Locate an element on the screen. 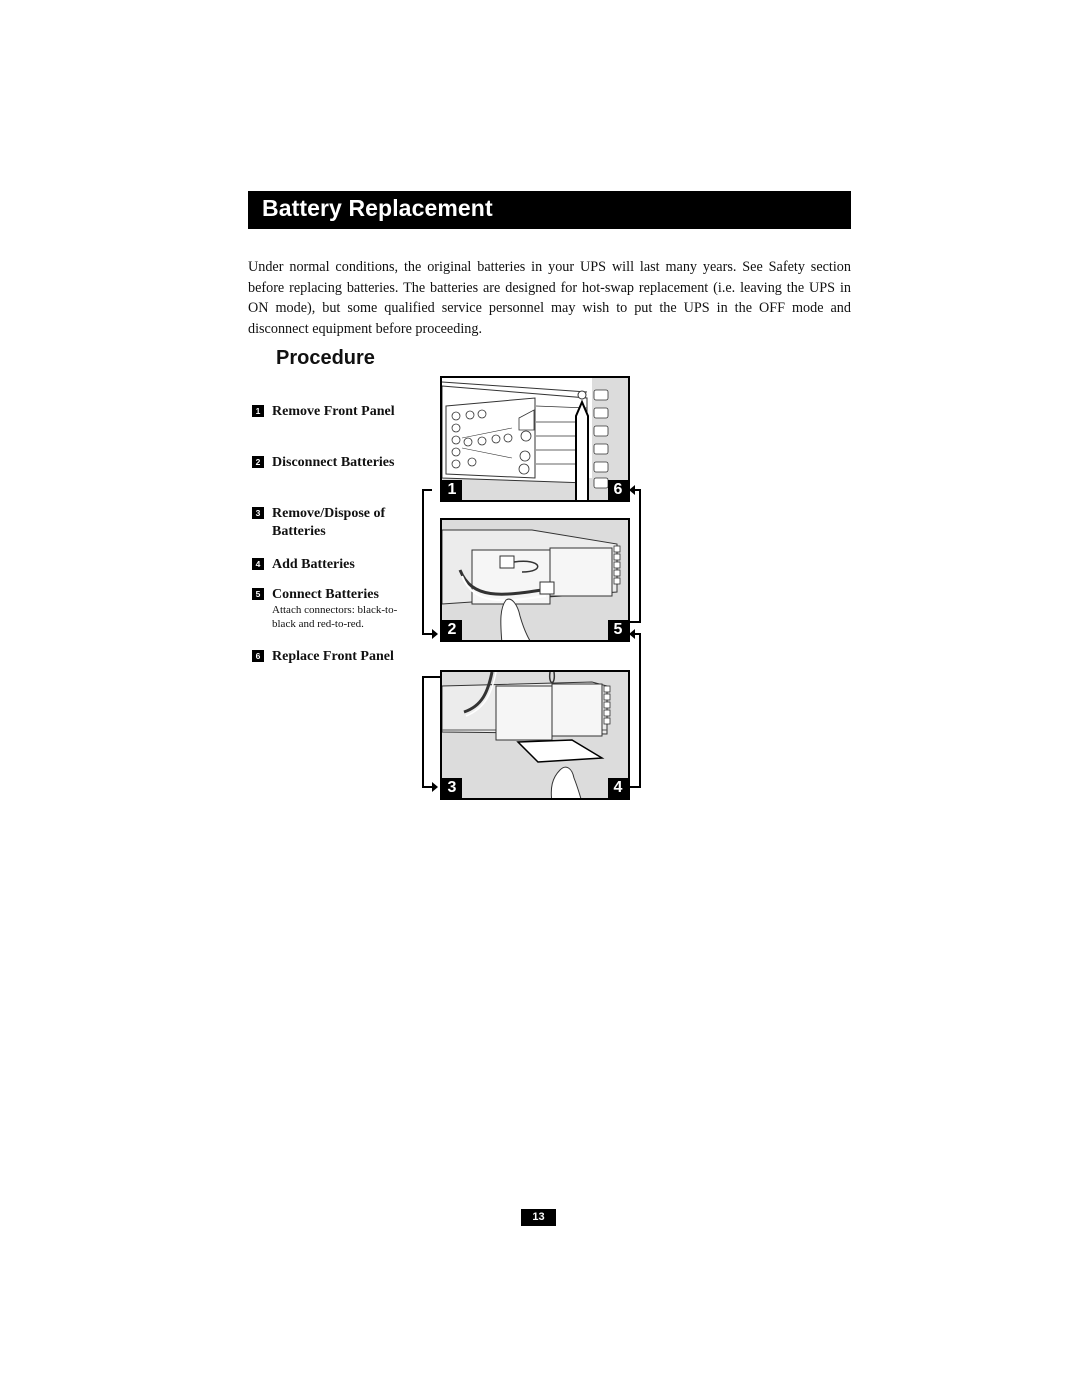  step-number-badge: 6 is located at coordinates (258, 656).